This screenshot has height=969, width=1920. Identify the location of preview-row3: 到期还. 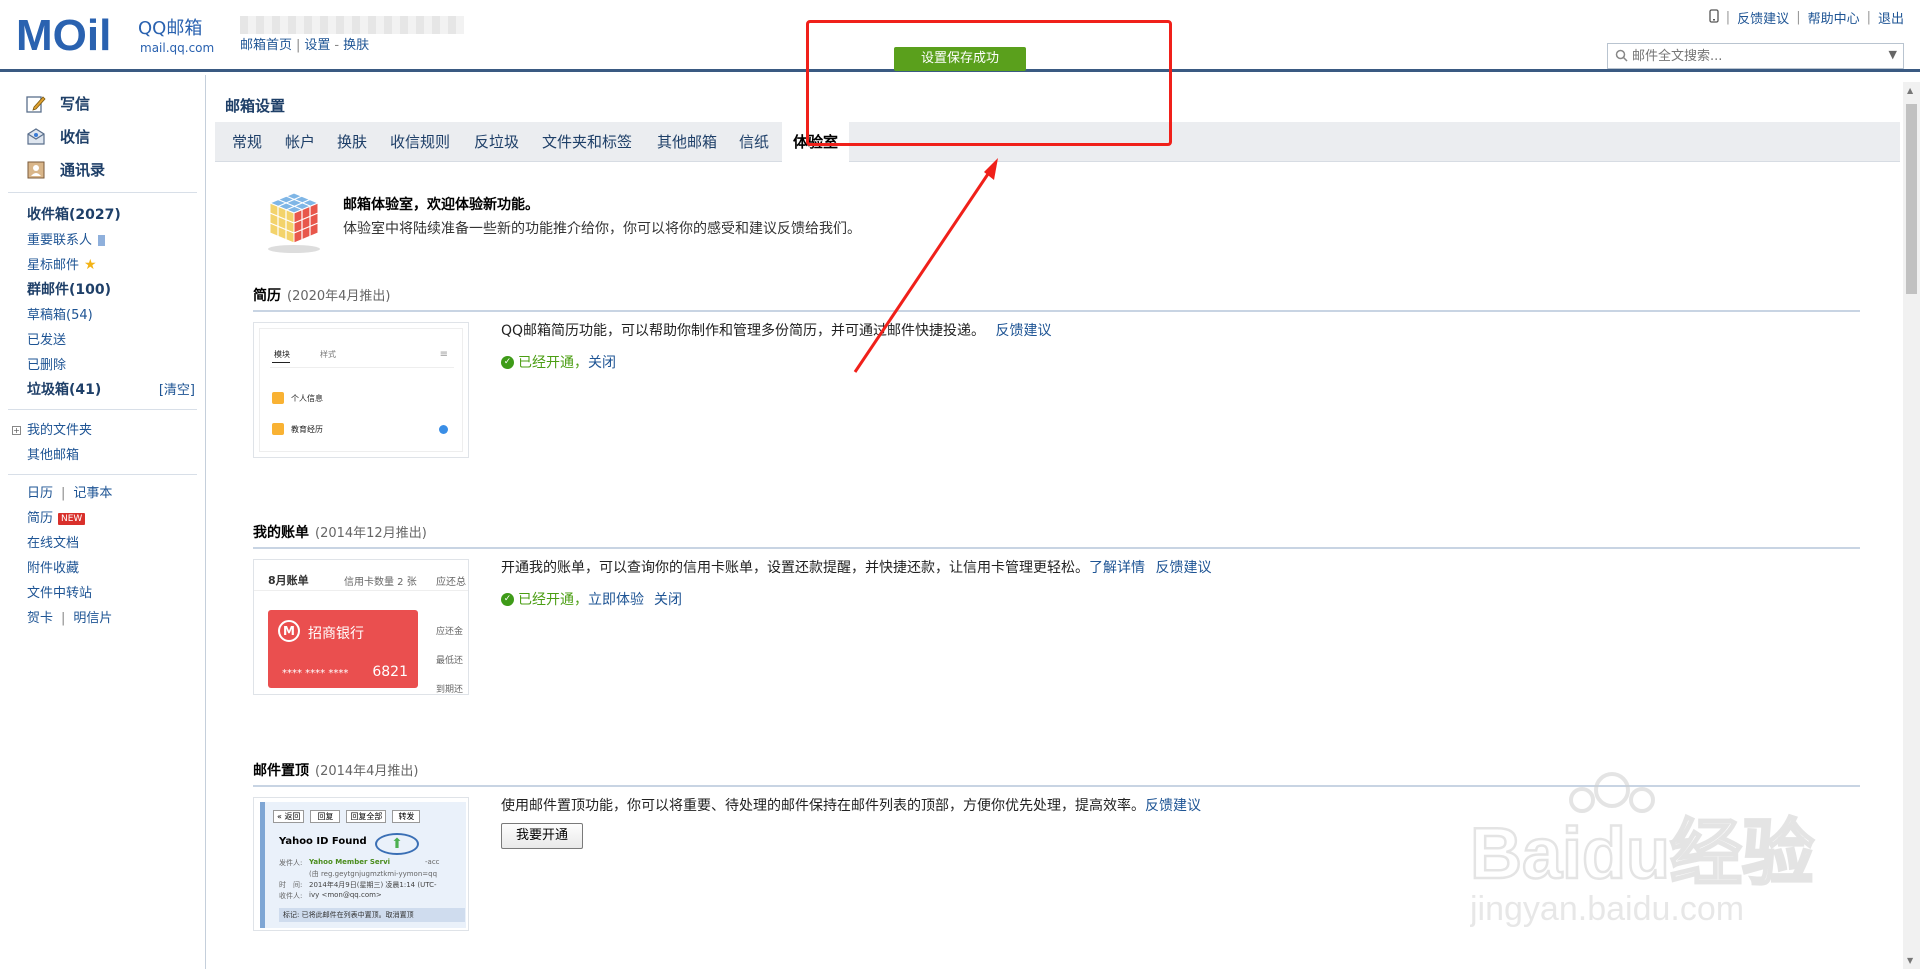
(450, 690).